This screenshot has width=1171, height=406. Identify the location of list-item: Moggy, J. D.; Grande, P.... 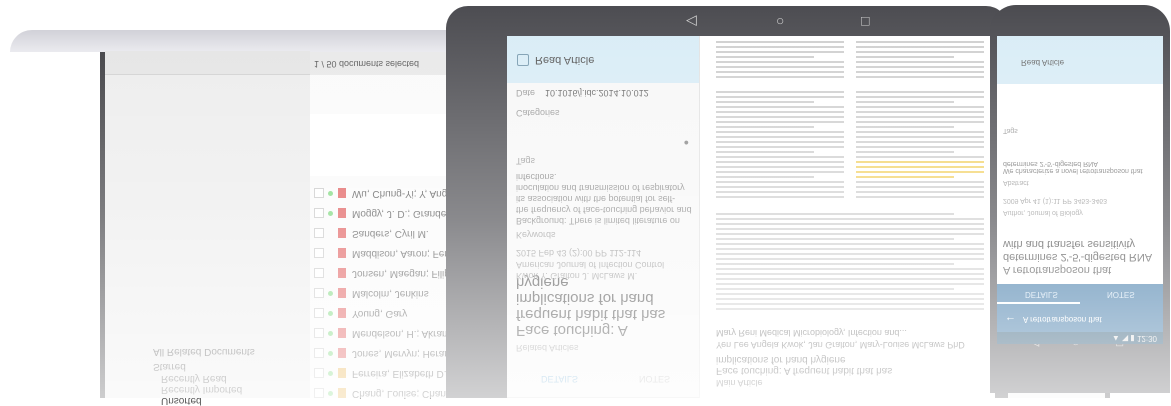
(388, 212).